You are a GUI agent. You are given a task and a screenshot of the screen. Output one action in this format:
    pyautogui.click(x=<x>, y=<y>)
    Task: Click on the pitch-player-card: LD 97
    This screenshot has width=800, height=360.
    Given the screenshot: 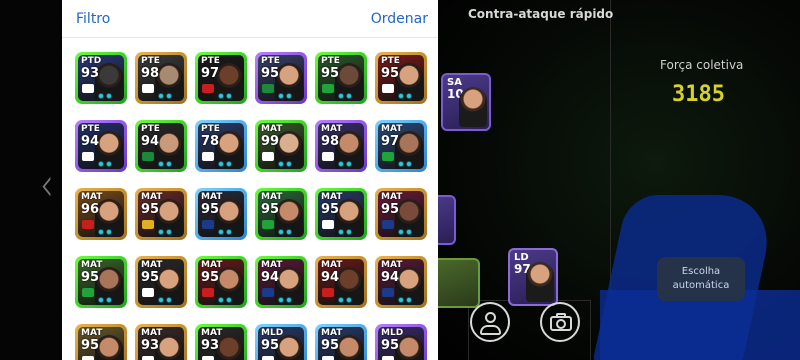 What is the action you would take?
    pyautogui.click(x=533, y=277)
    